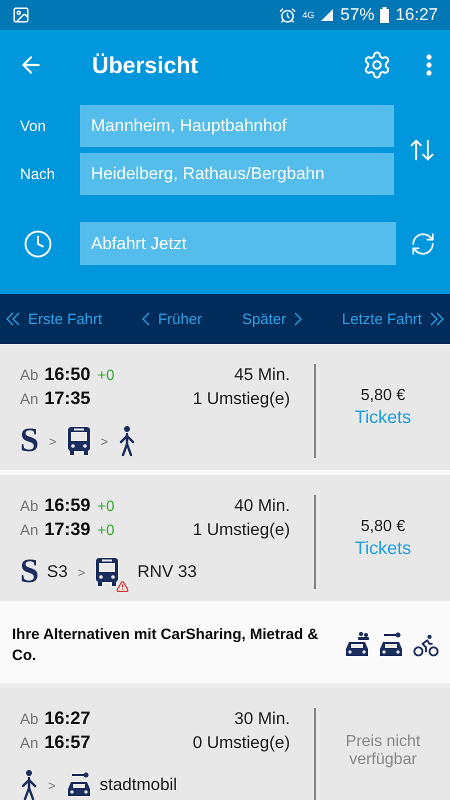 The height and width of the screenshot is (800, 450). I want to click on chevron-right-icon, so click(298, 319).